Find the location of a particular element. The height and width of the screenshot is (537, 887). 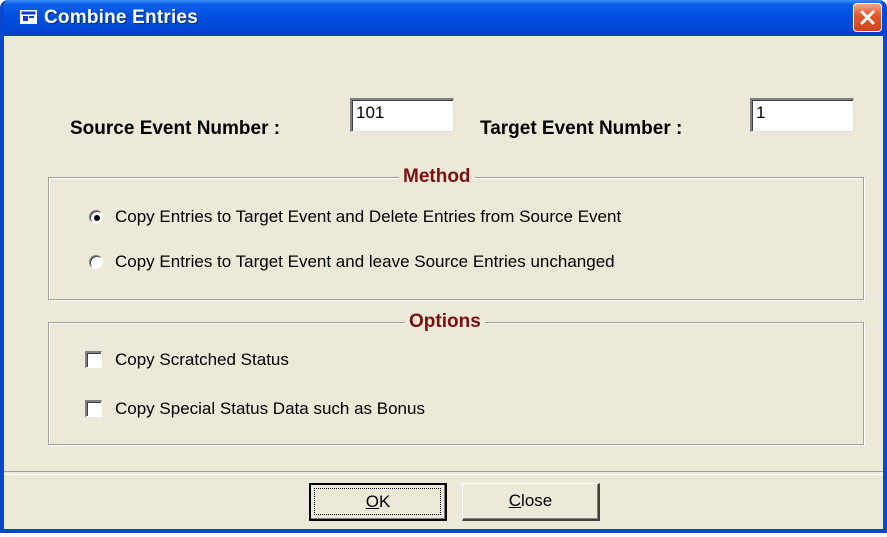

focus-rectangle is located at coordinates (377, 501).